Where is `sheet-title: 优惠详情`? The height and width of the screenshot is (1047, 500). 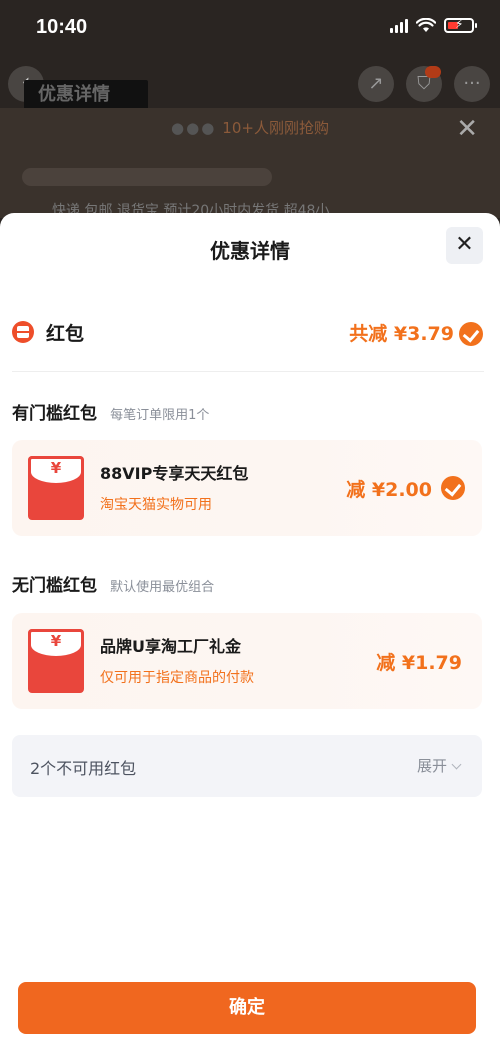
sheet-title: 优惠详情 is located at coordinates (250, 251).